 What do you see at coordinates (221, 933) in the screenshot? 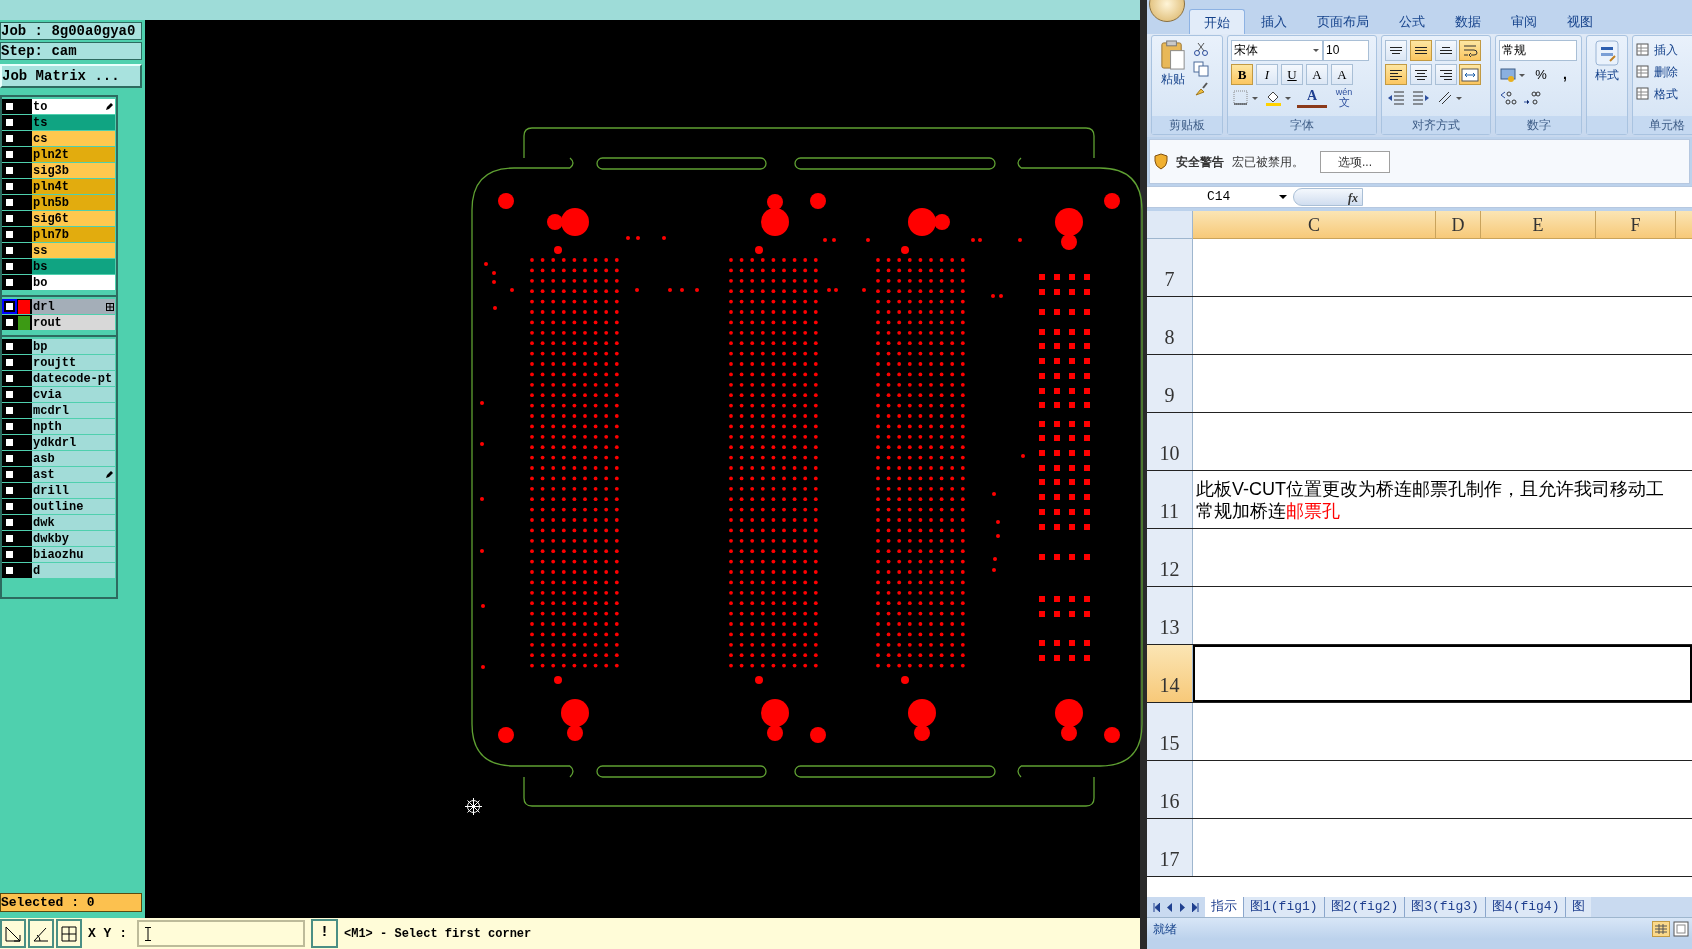
I see `coordinate-input` at bounding box center [221, 933].